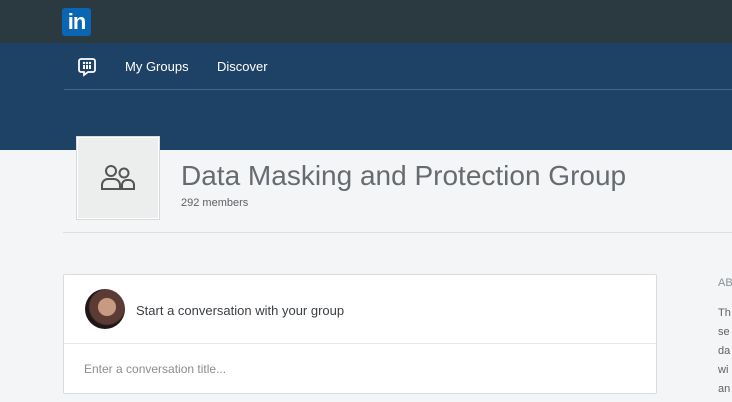  What do you see at coordinates (105, 309) in the screenshot?
I see `avatar` at bounding box center [105, 309].